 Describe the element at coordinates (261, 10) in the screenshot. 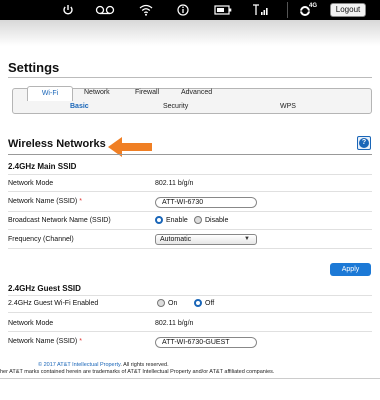

I see `signal-icon` at that location.